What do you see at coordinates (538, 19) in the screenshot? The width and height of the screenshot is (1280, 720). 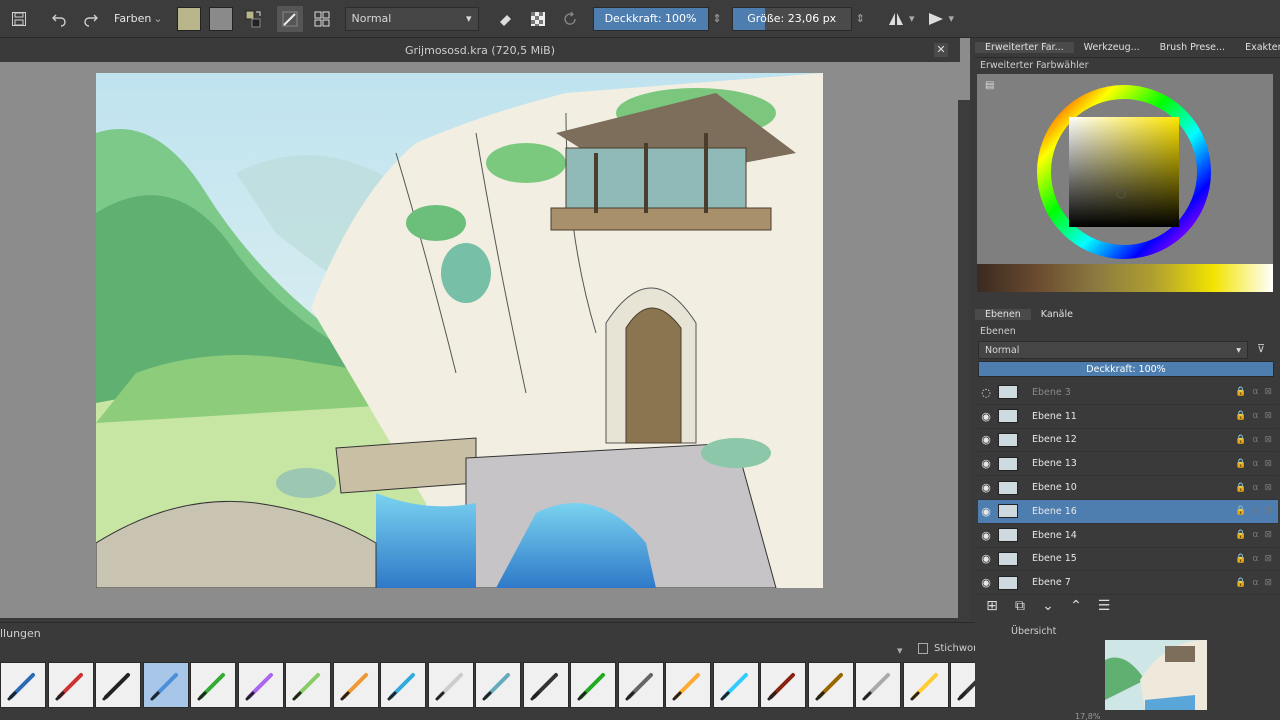 I see `preserve-alpha-icon` at bounding box center [538, 19].